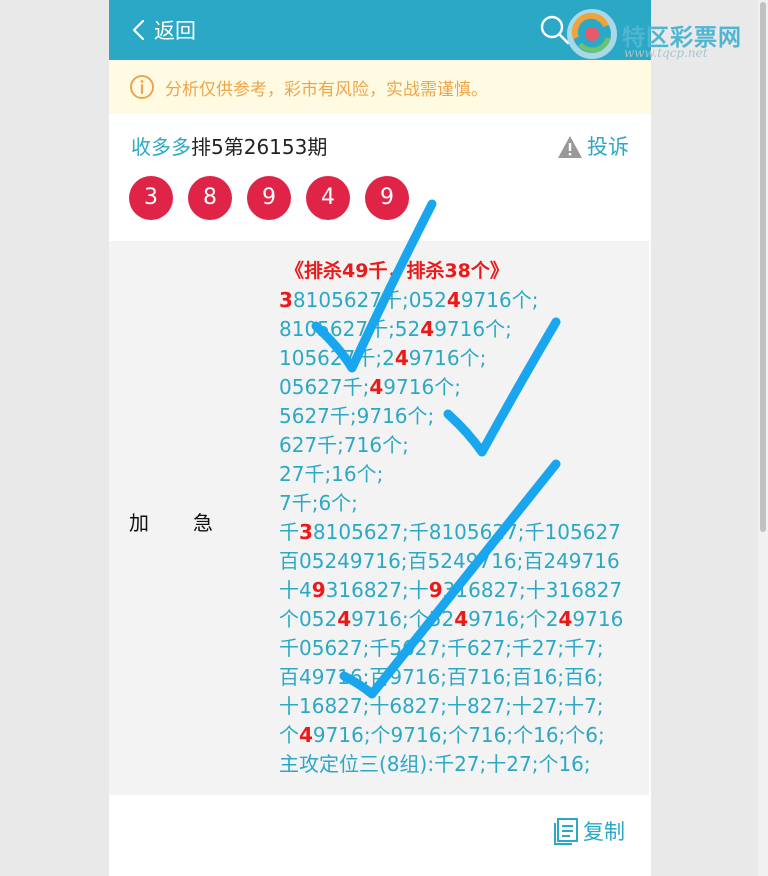  I want to click on copy-icon, so click(566, 831).